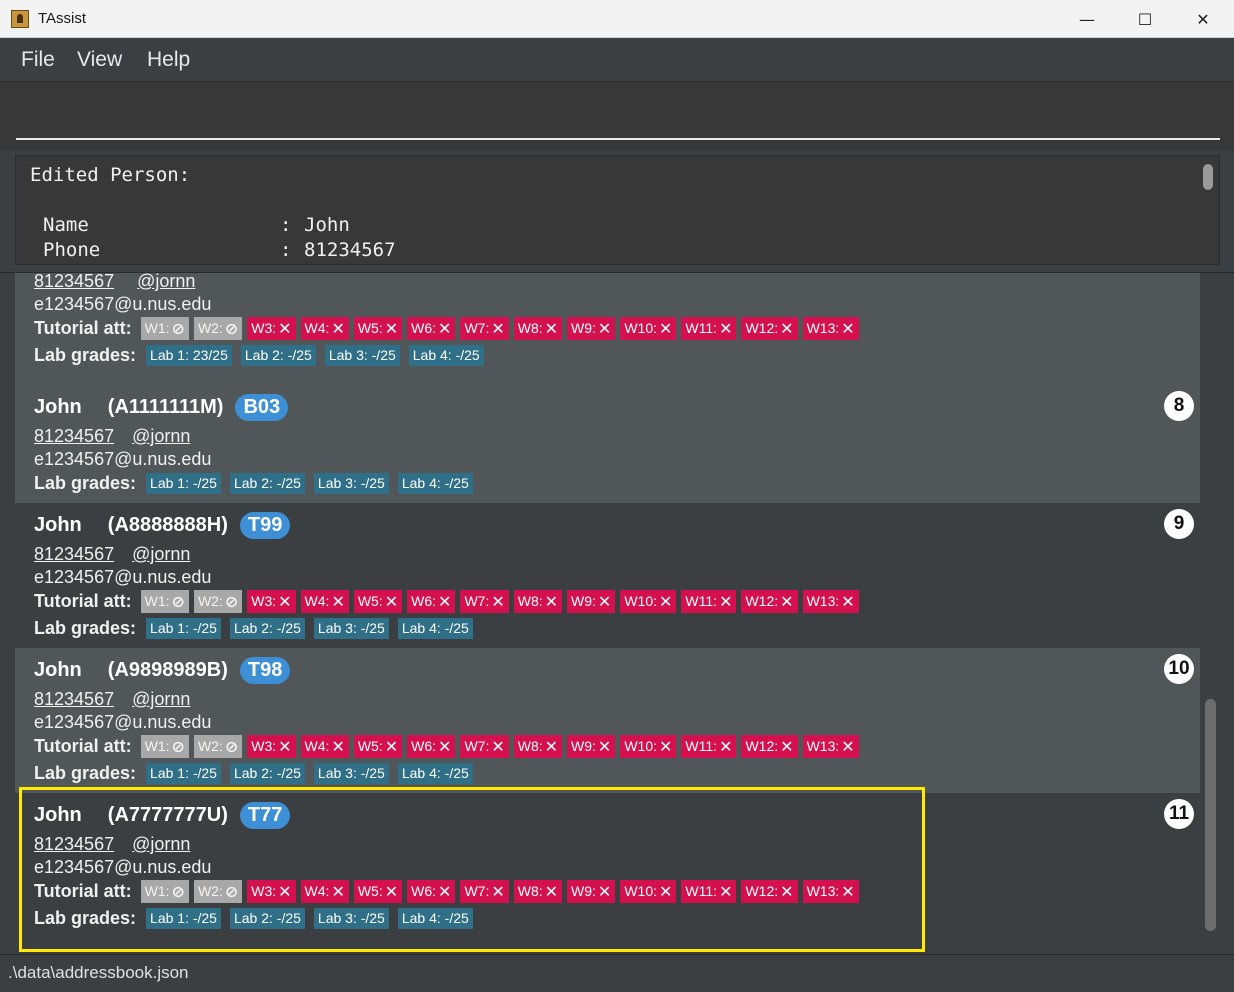 The height and width of the screenshot is (992, 1234). What do you see at coordinates (1087, 19) in the screenshot?
I see `minimize-button: —` at bounding box center [1087, 19].